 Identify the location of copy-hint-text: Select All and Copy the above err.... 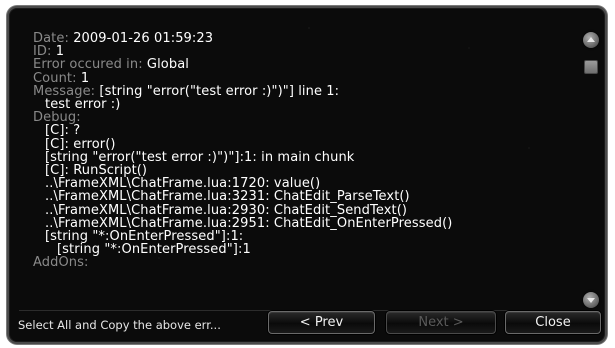
(119, 325).